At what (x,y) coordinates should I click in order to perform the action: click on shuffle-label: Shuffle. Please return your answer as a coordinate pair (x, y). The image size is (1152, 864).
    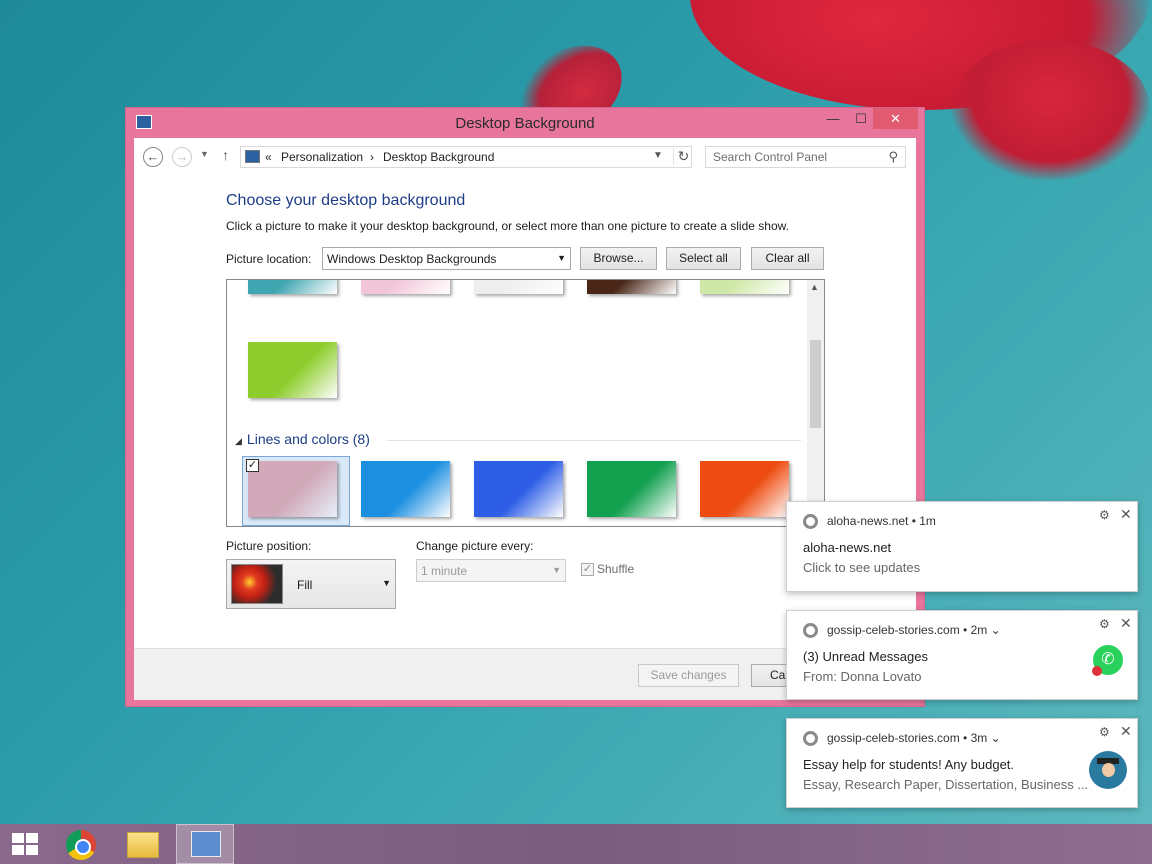
    Looking at the image, I should click on (616, 569).